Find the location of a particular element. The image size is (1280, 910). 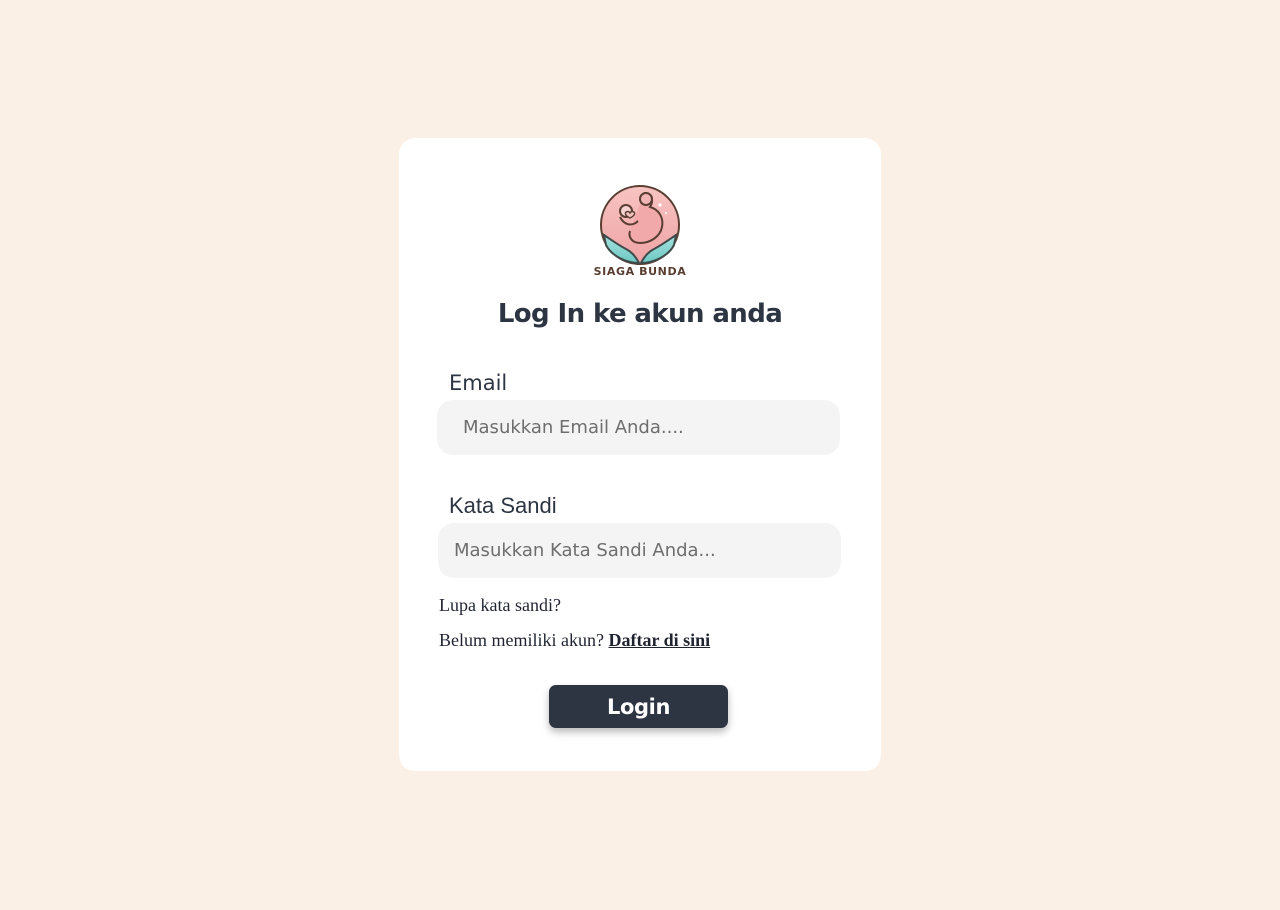

register-row: Belum memiliki akun? Daftar di sini is located at coordinates (574, 640).